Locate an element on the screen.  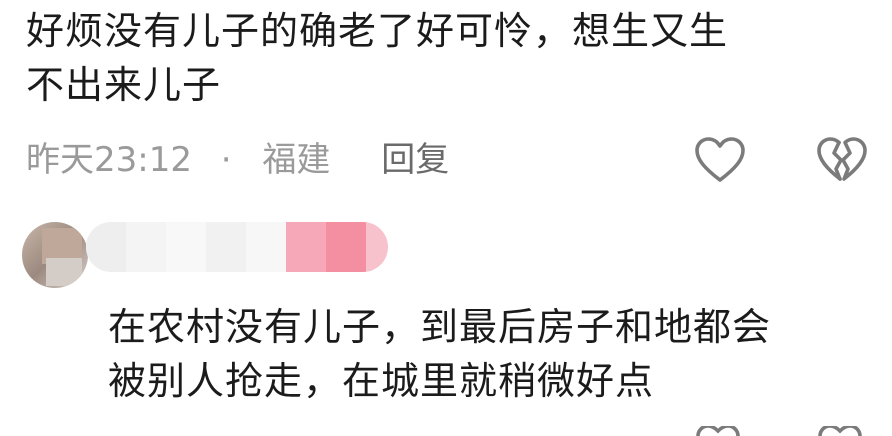
avatar-mosaic is located at coordinates (64, 272).